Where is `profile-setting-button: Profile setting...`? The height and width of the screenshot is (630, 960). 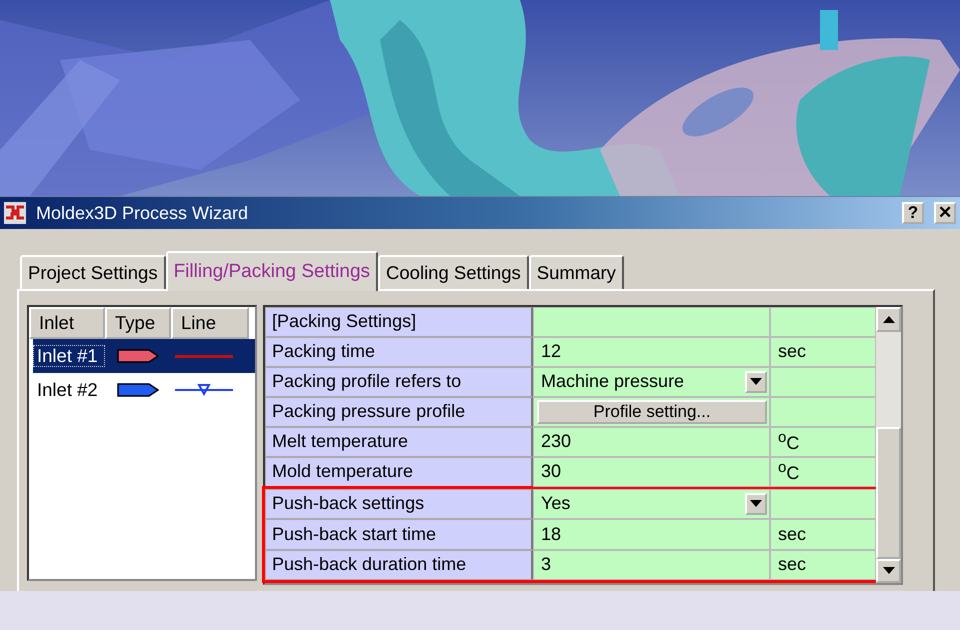 profile-setting-button: Profile setting... is located at coordinates (652, 412).